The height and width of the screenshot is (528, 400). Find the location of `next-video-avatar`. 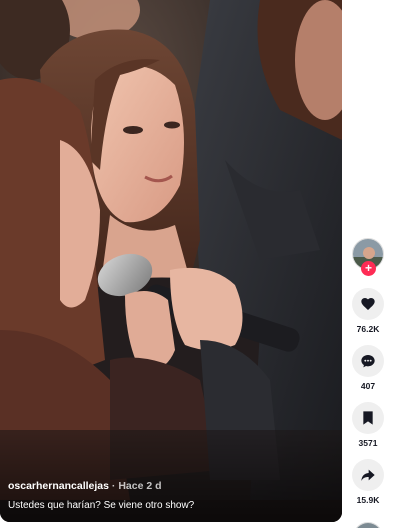

next-video-avatar is located at coordinates (368, 525).